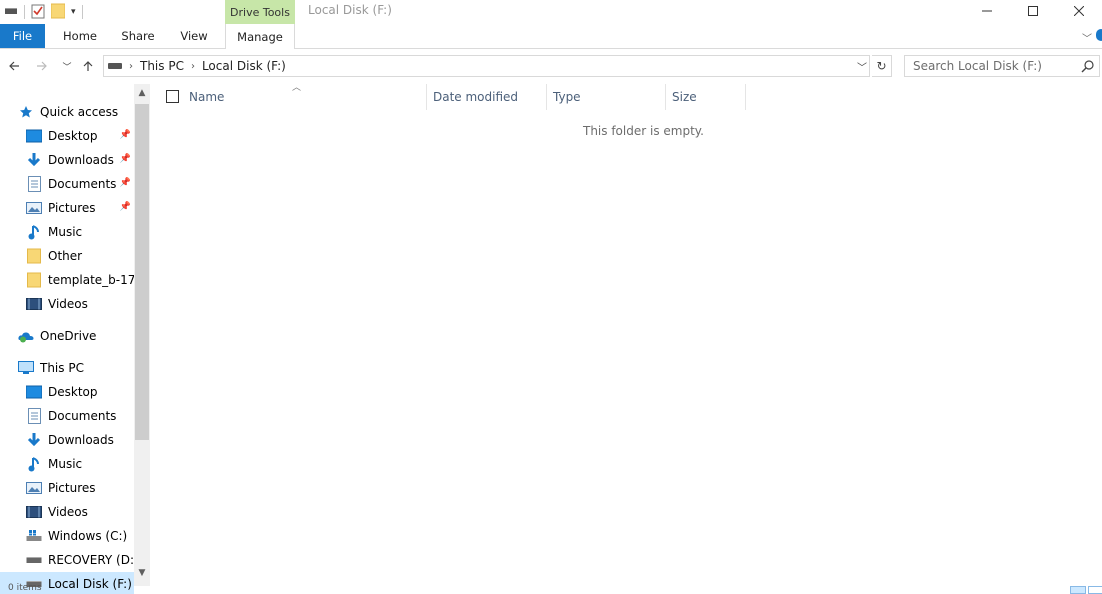  I want to click on nav-quick-access-label: Quick access, so click(79, 112).